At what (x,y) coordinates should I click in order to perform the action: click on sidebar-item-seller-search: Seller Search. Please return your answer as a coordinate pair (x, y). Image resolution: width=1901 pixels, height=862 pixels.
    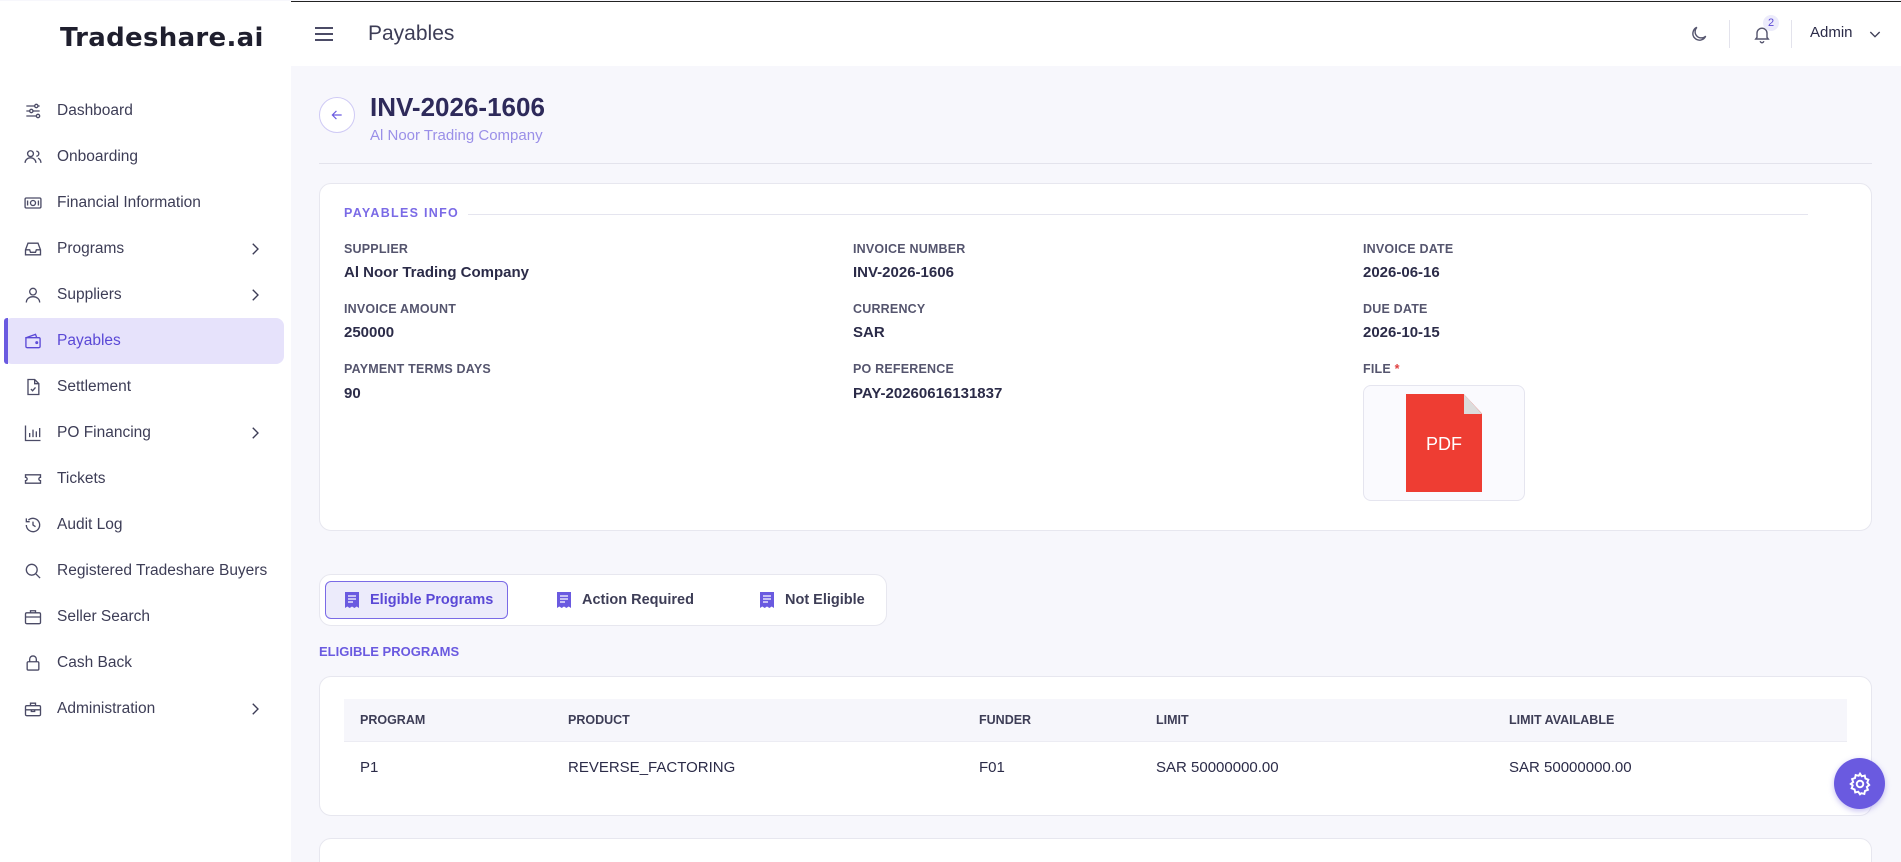
    Looking at the image, I should click on (144, 617).